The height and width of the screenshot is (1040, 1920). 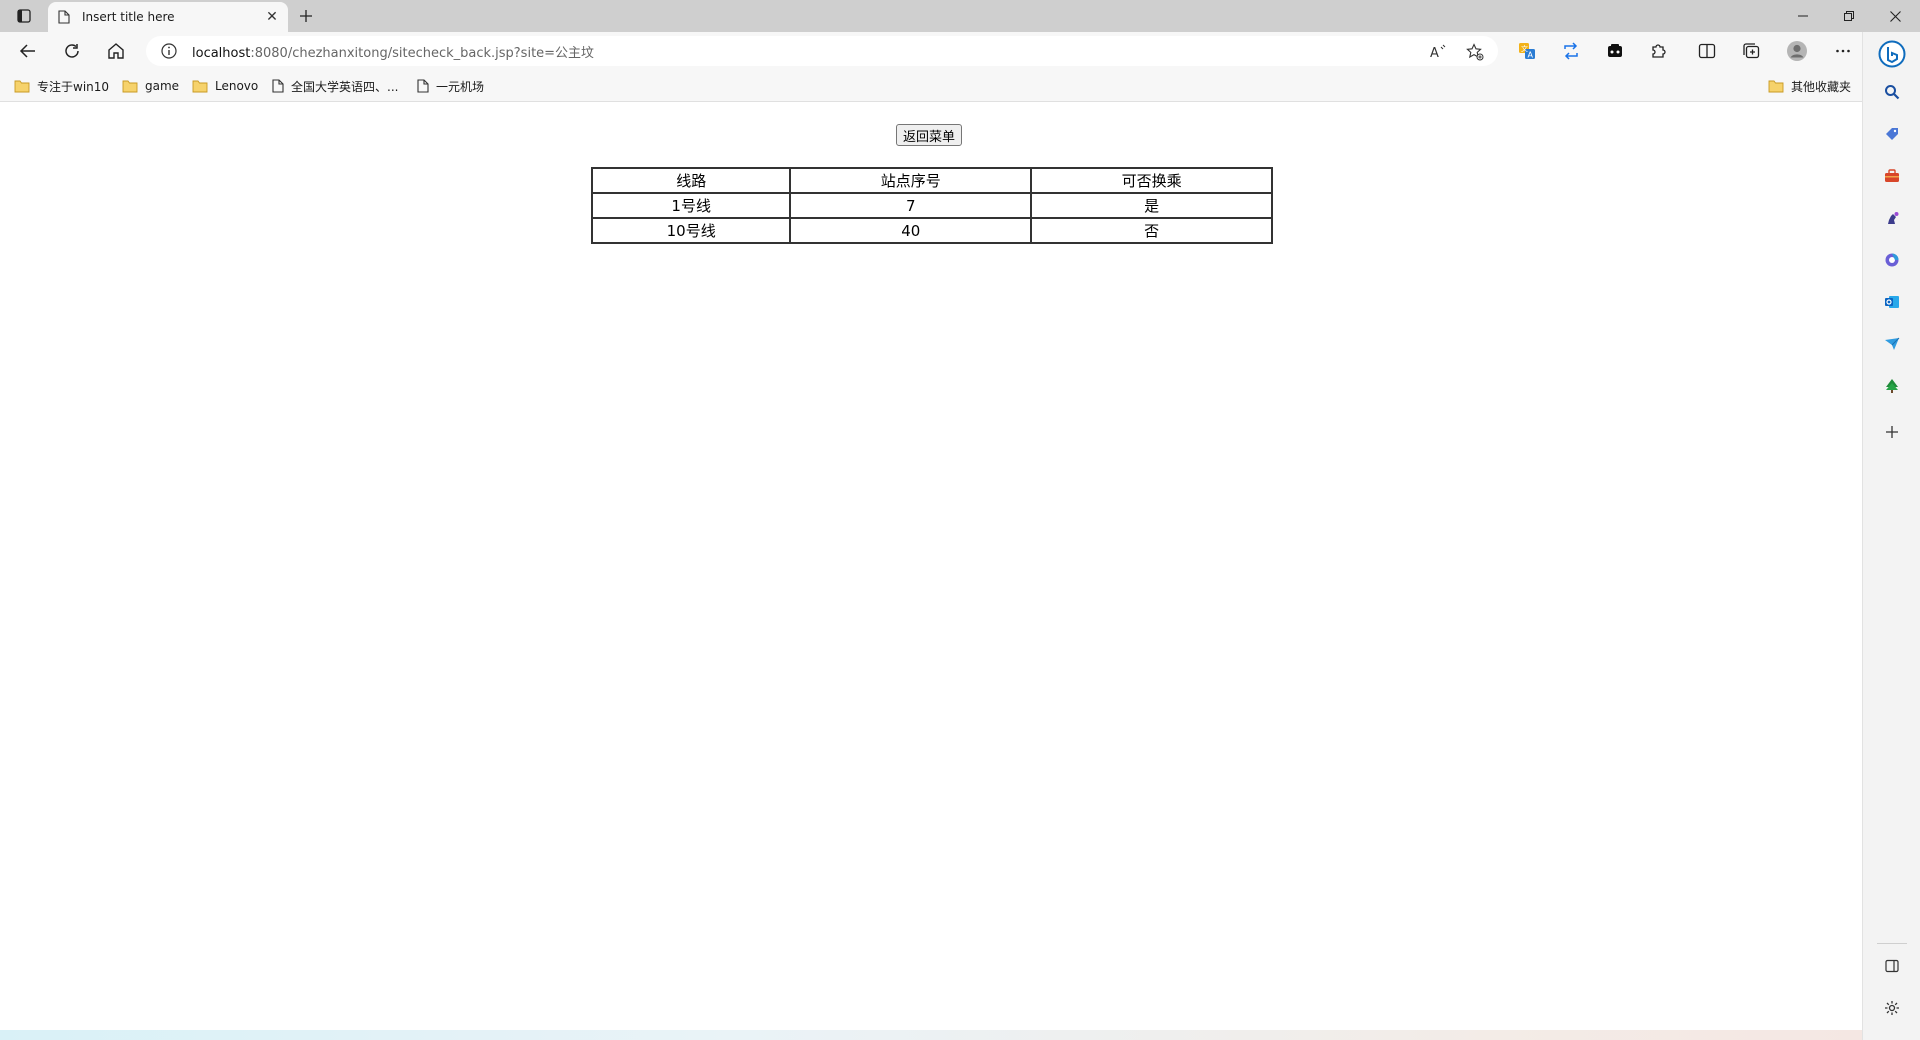 I want to click on search-icon, so click(x=1892, y=92).